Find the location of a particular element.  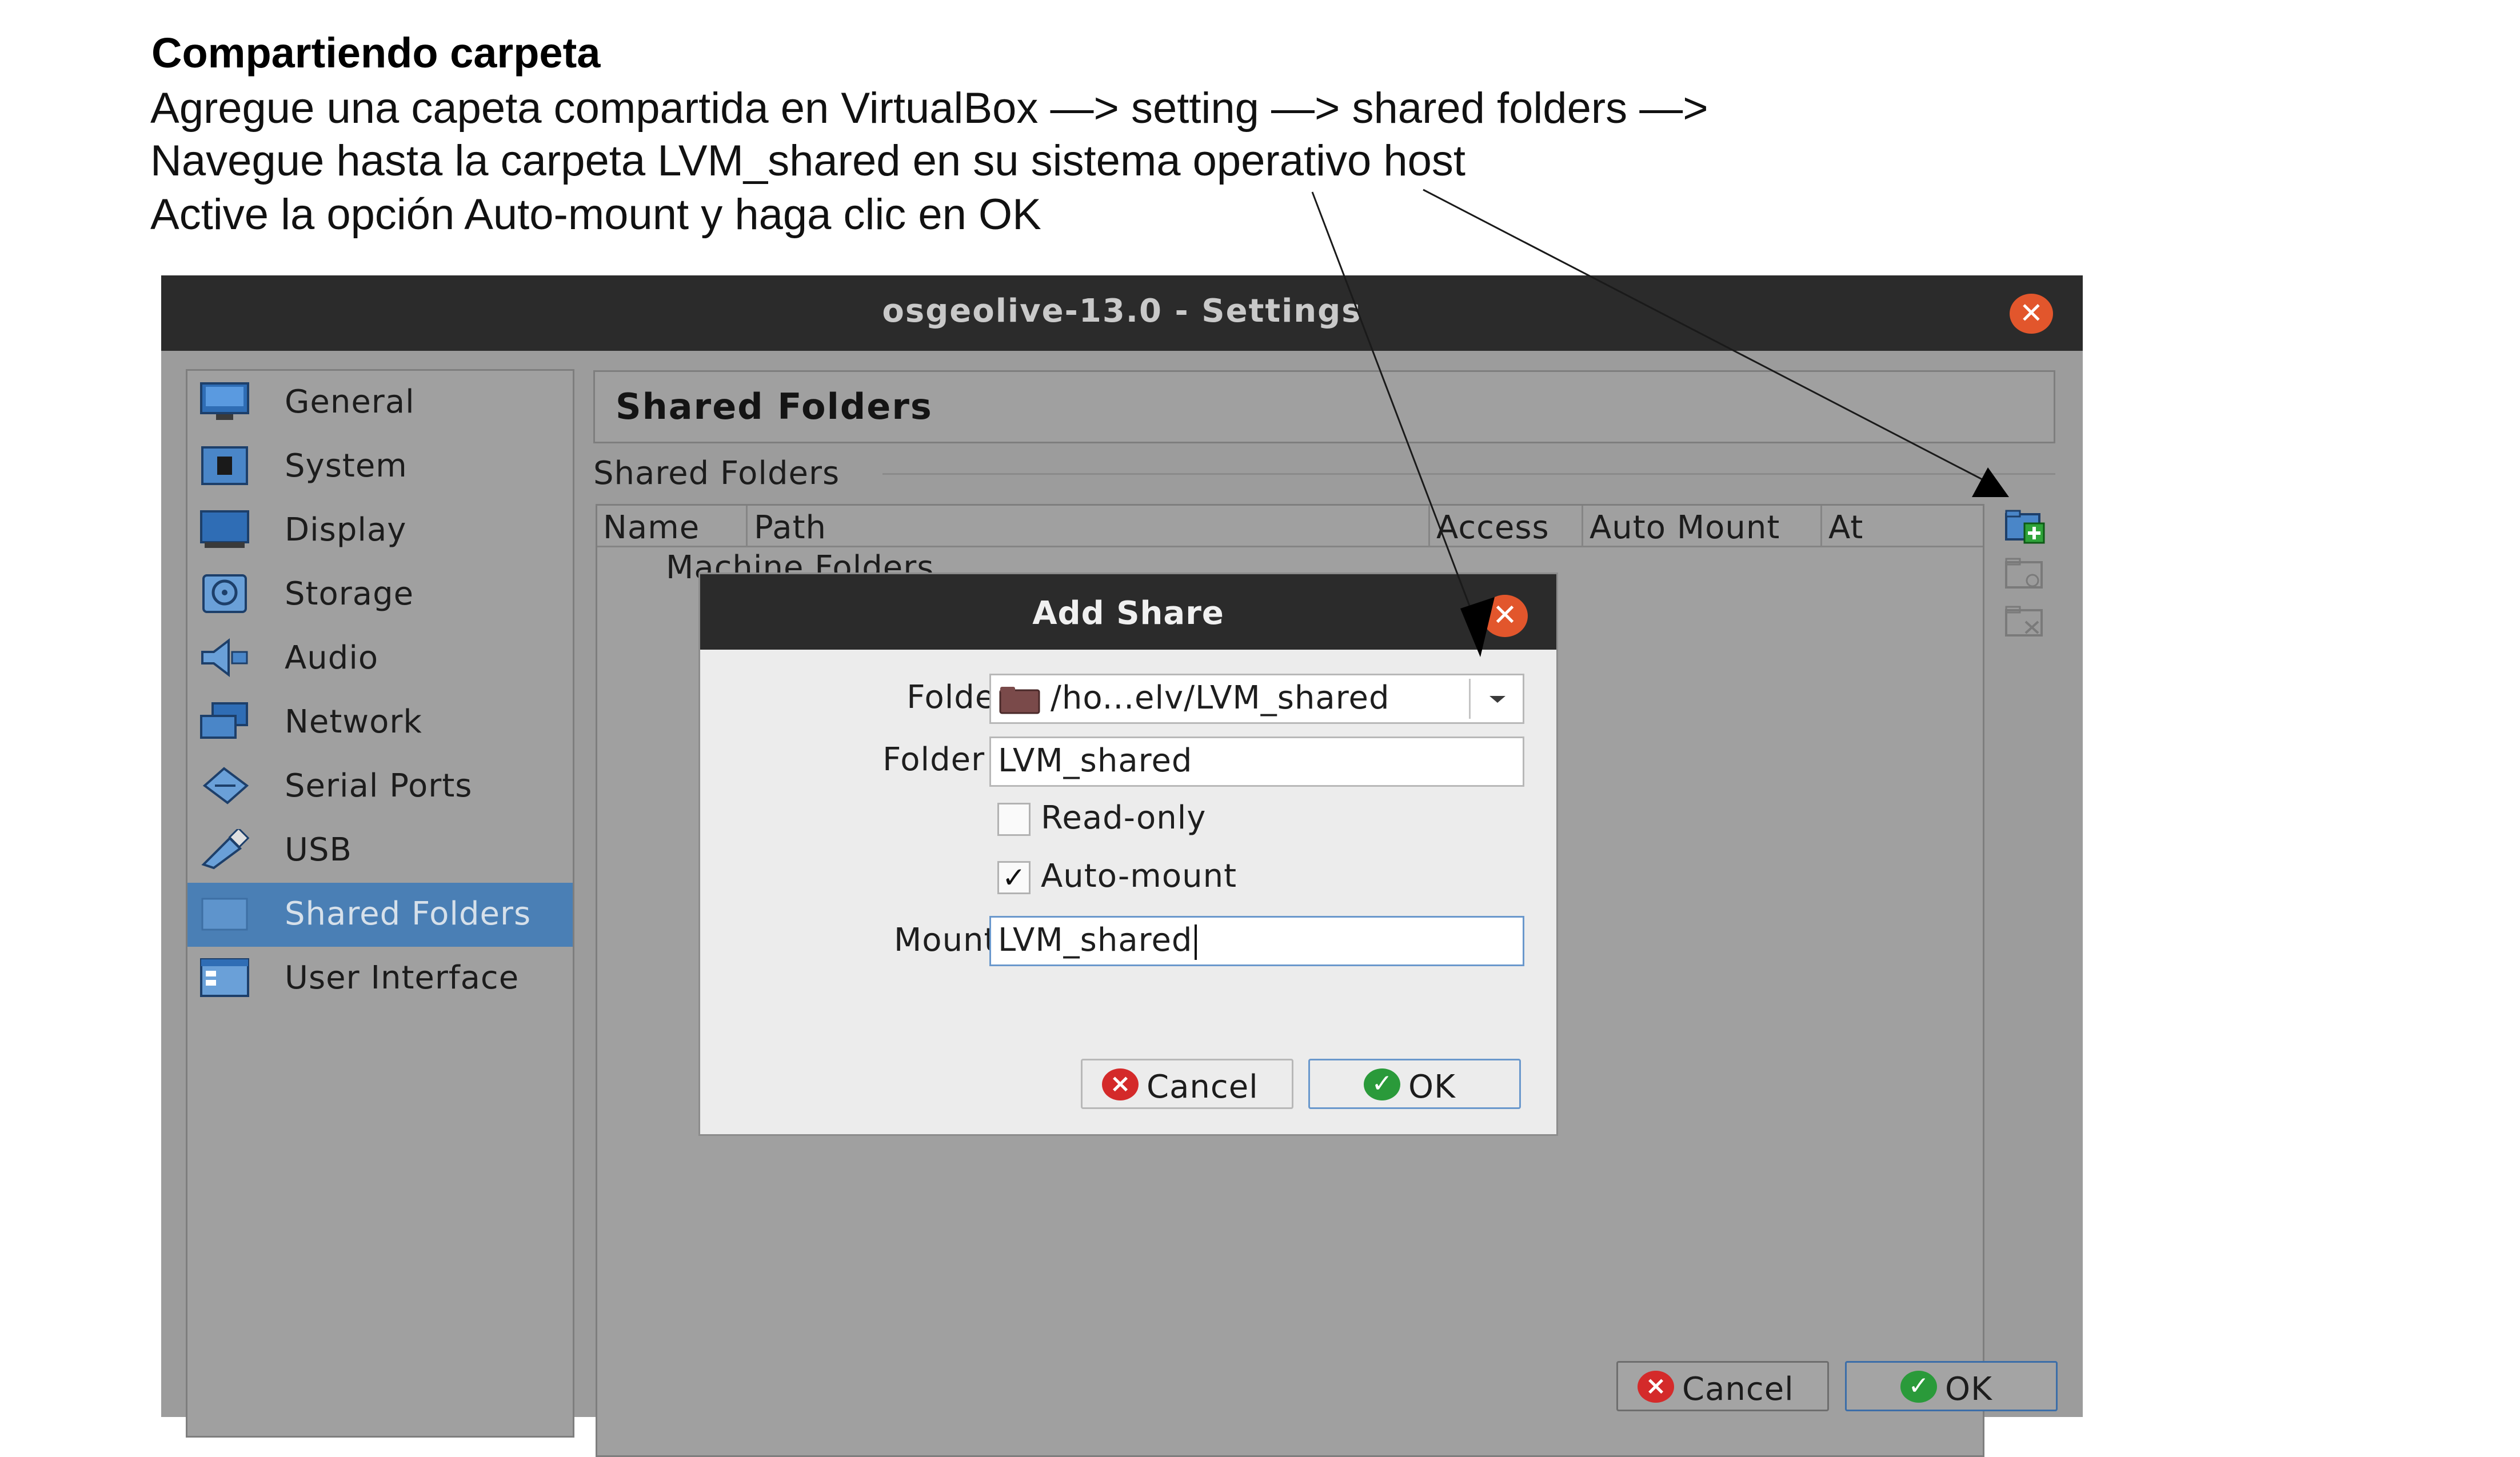

column-header-path: Path is located at coordinates (790, 527).